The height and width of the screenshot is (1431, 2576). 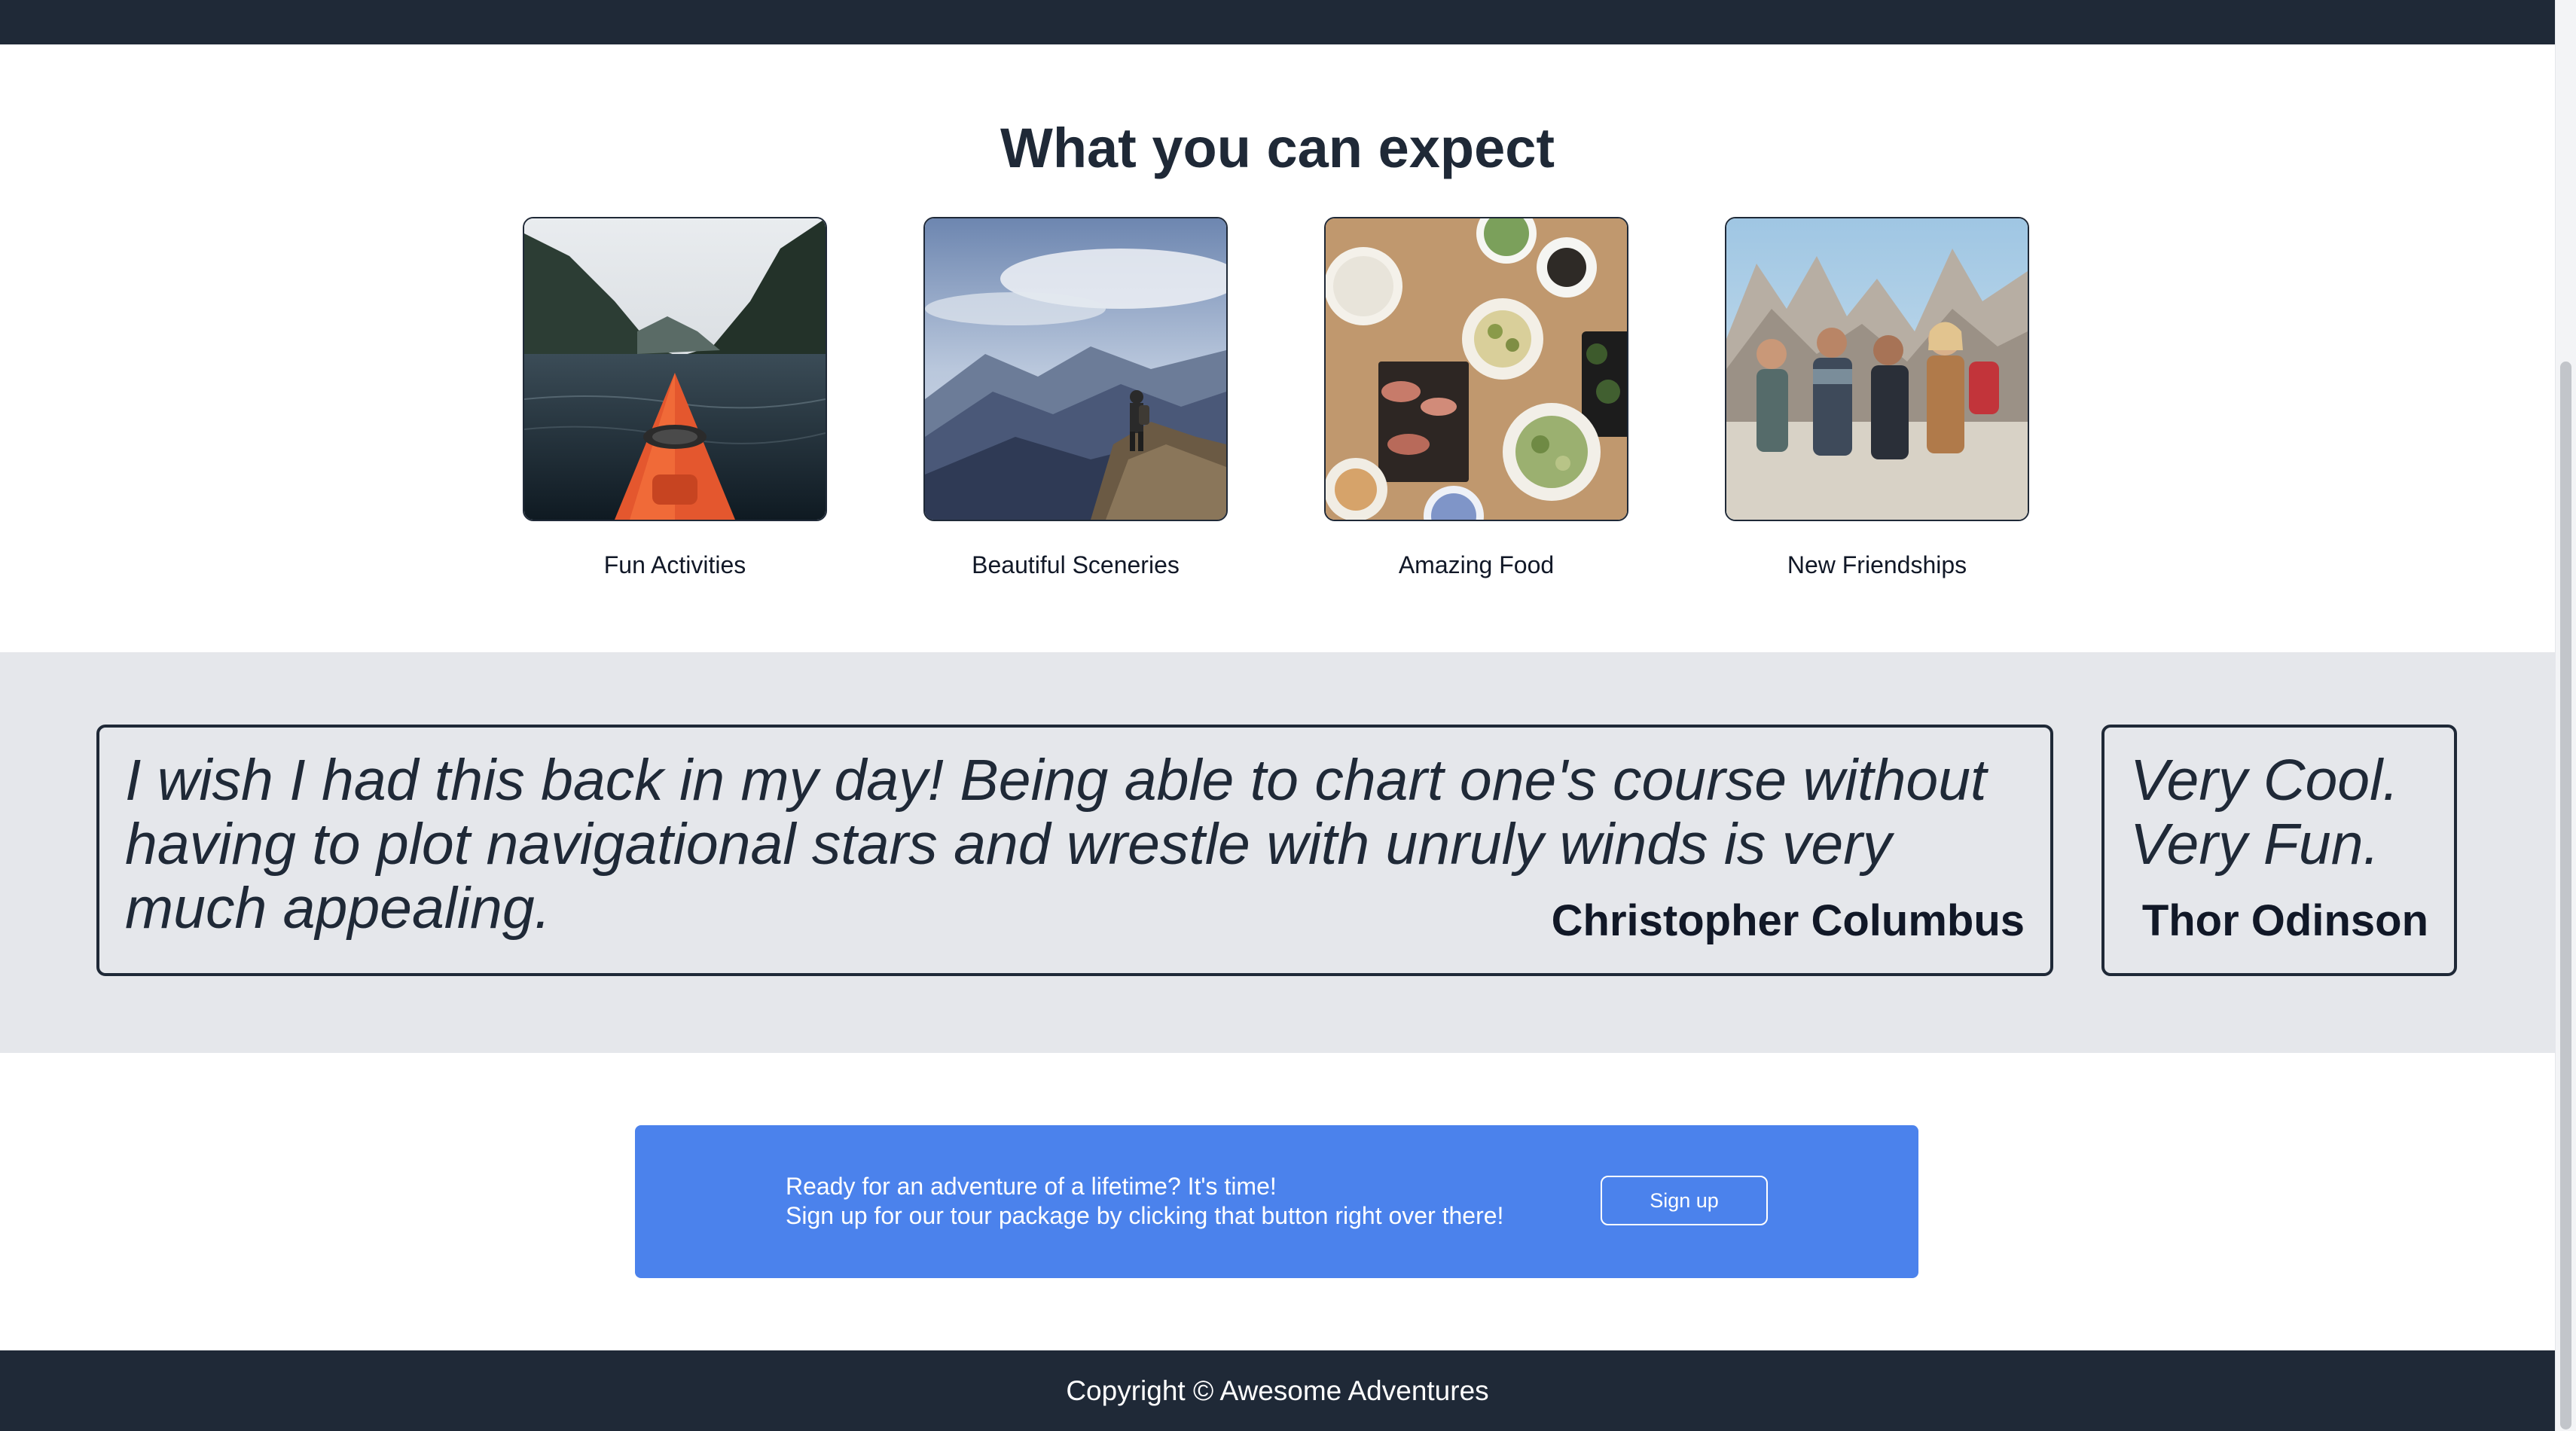 I want to click on testimonial-author: Christopher Columbus, so click(x=1788, y=920).